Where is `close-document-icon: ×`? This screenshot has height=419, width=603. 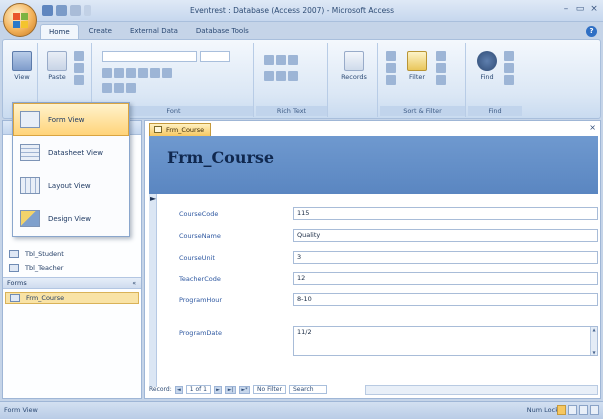
close-document-icon: × is located at coordinates (592, 127).